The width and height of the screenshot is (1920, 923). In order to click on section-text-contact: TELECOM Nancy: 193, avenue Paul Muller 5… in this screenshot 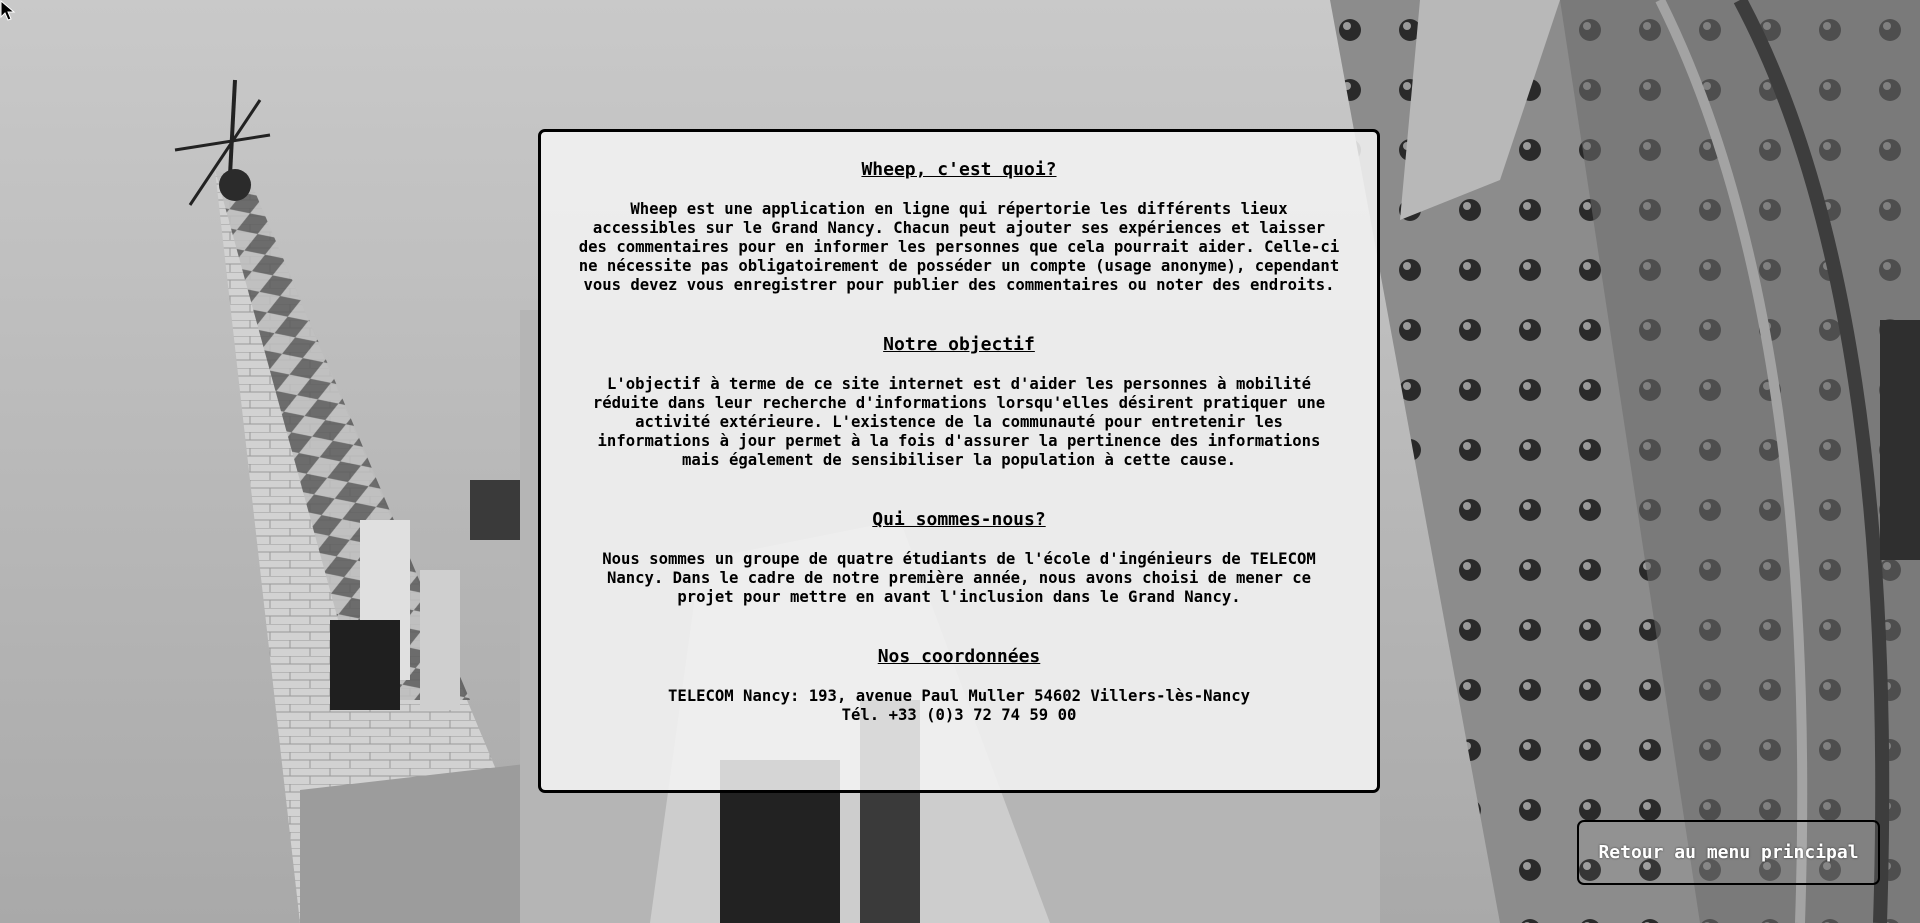, I will do `click(959, 705)`.